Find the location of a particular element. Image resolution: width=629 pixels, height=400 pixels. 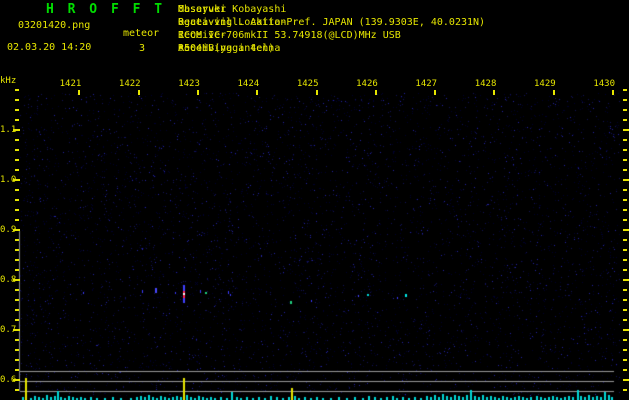

time-tick-label: 1429 is located at coordinates (545, 84).